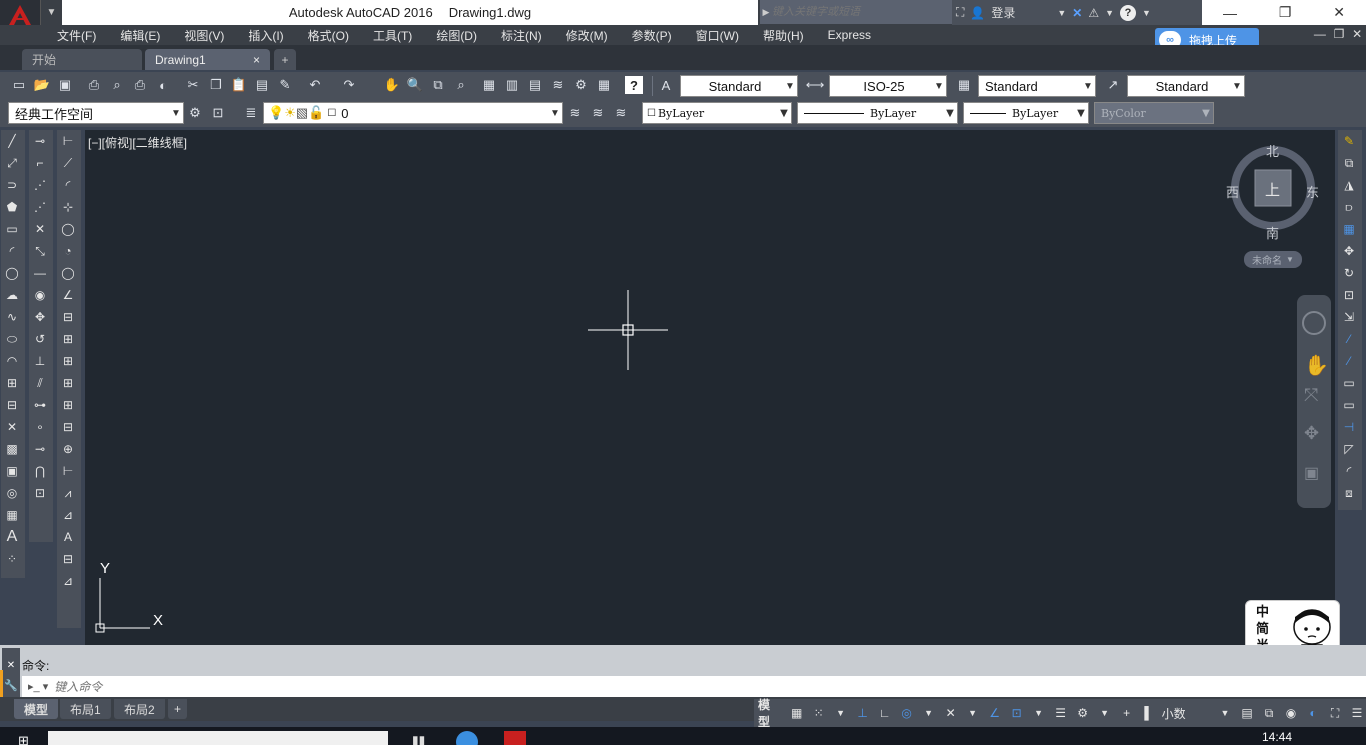 Image resolution: width=1366 pixels, height=745 pixels. I want to click on steering-wheel-icon, so click(1314, 323).